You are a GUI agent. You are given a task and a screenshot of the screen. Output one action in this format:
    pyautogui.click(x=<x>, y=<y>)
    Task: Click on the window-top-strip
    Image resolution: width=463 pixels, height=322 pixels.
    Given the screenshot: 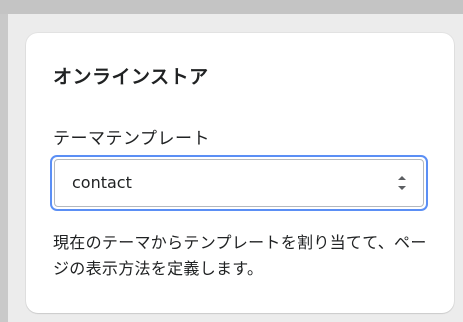 What is the action you would take?
    pyautogui.click(x=231, y=7)
    